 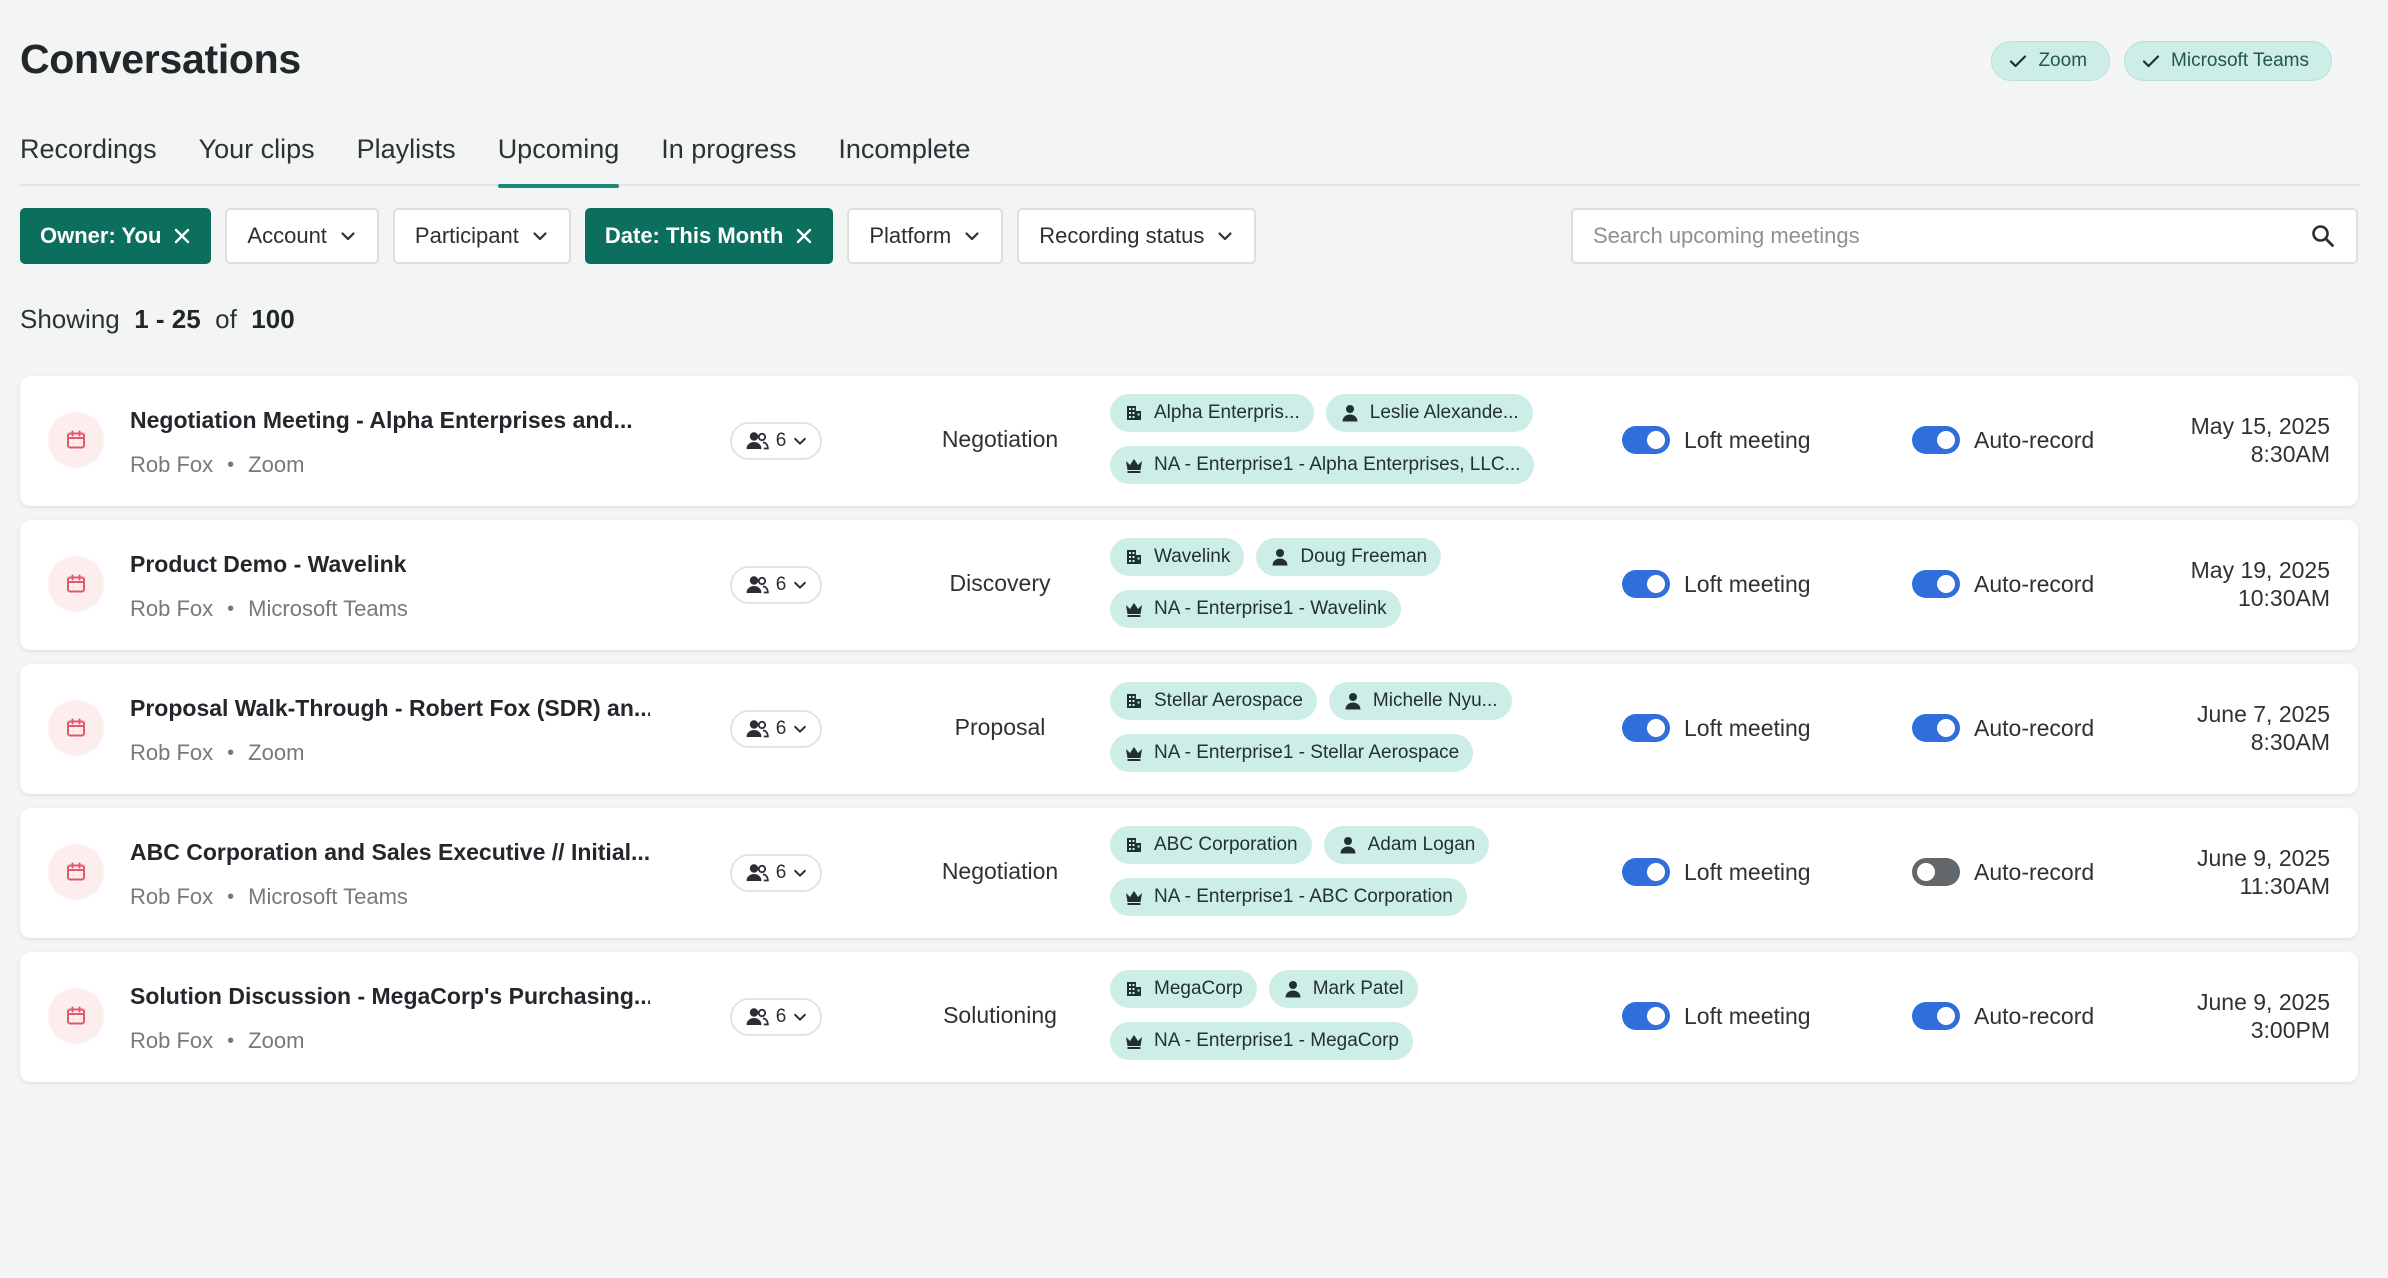 I want to click on participant-filter-dropdown: Participant, so click(x=481, y=236).